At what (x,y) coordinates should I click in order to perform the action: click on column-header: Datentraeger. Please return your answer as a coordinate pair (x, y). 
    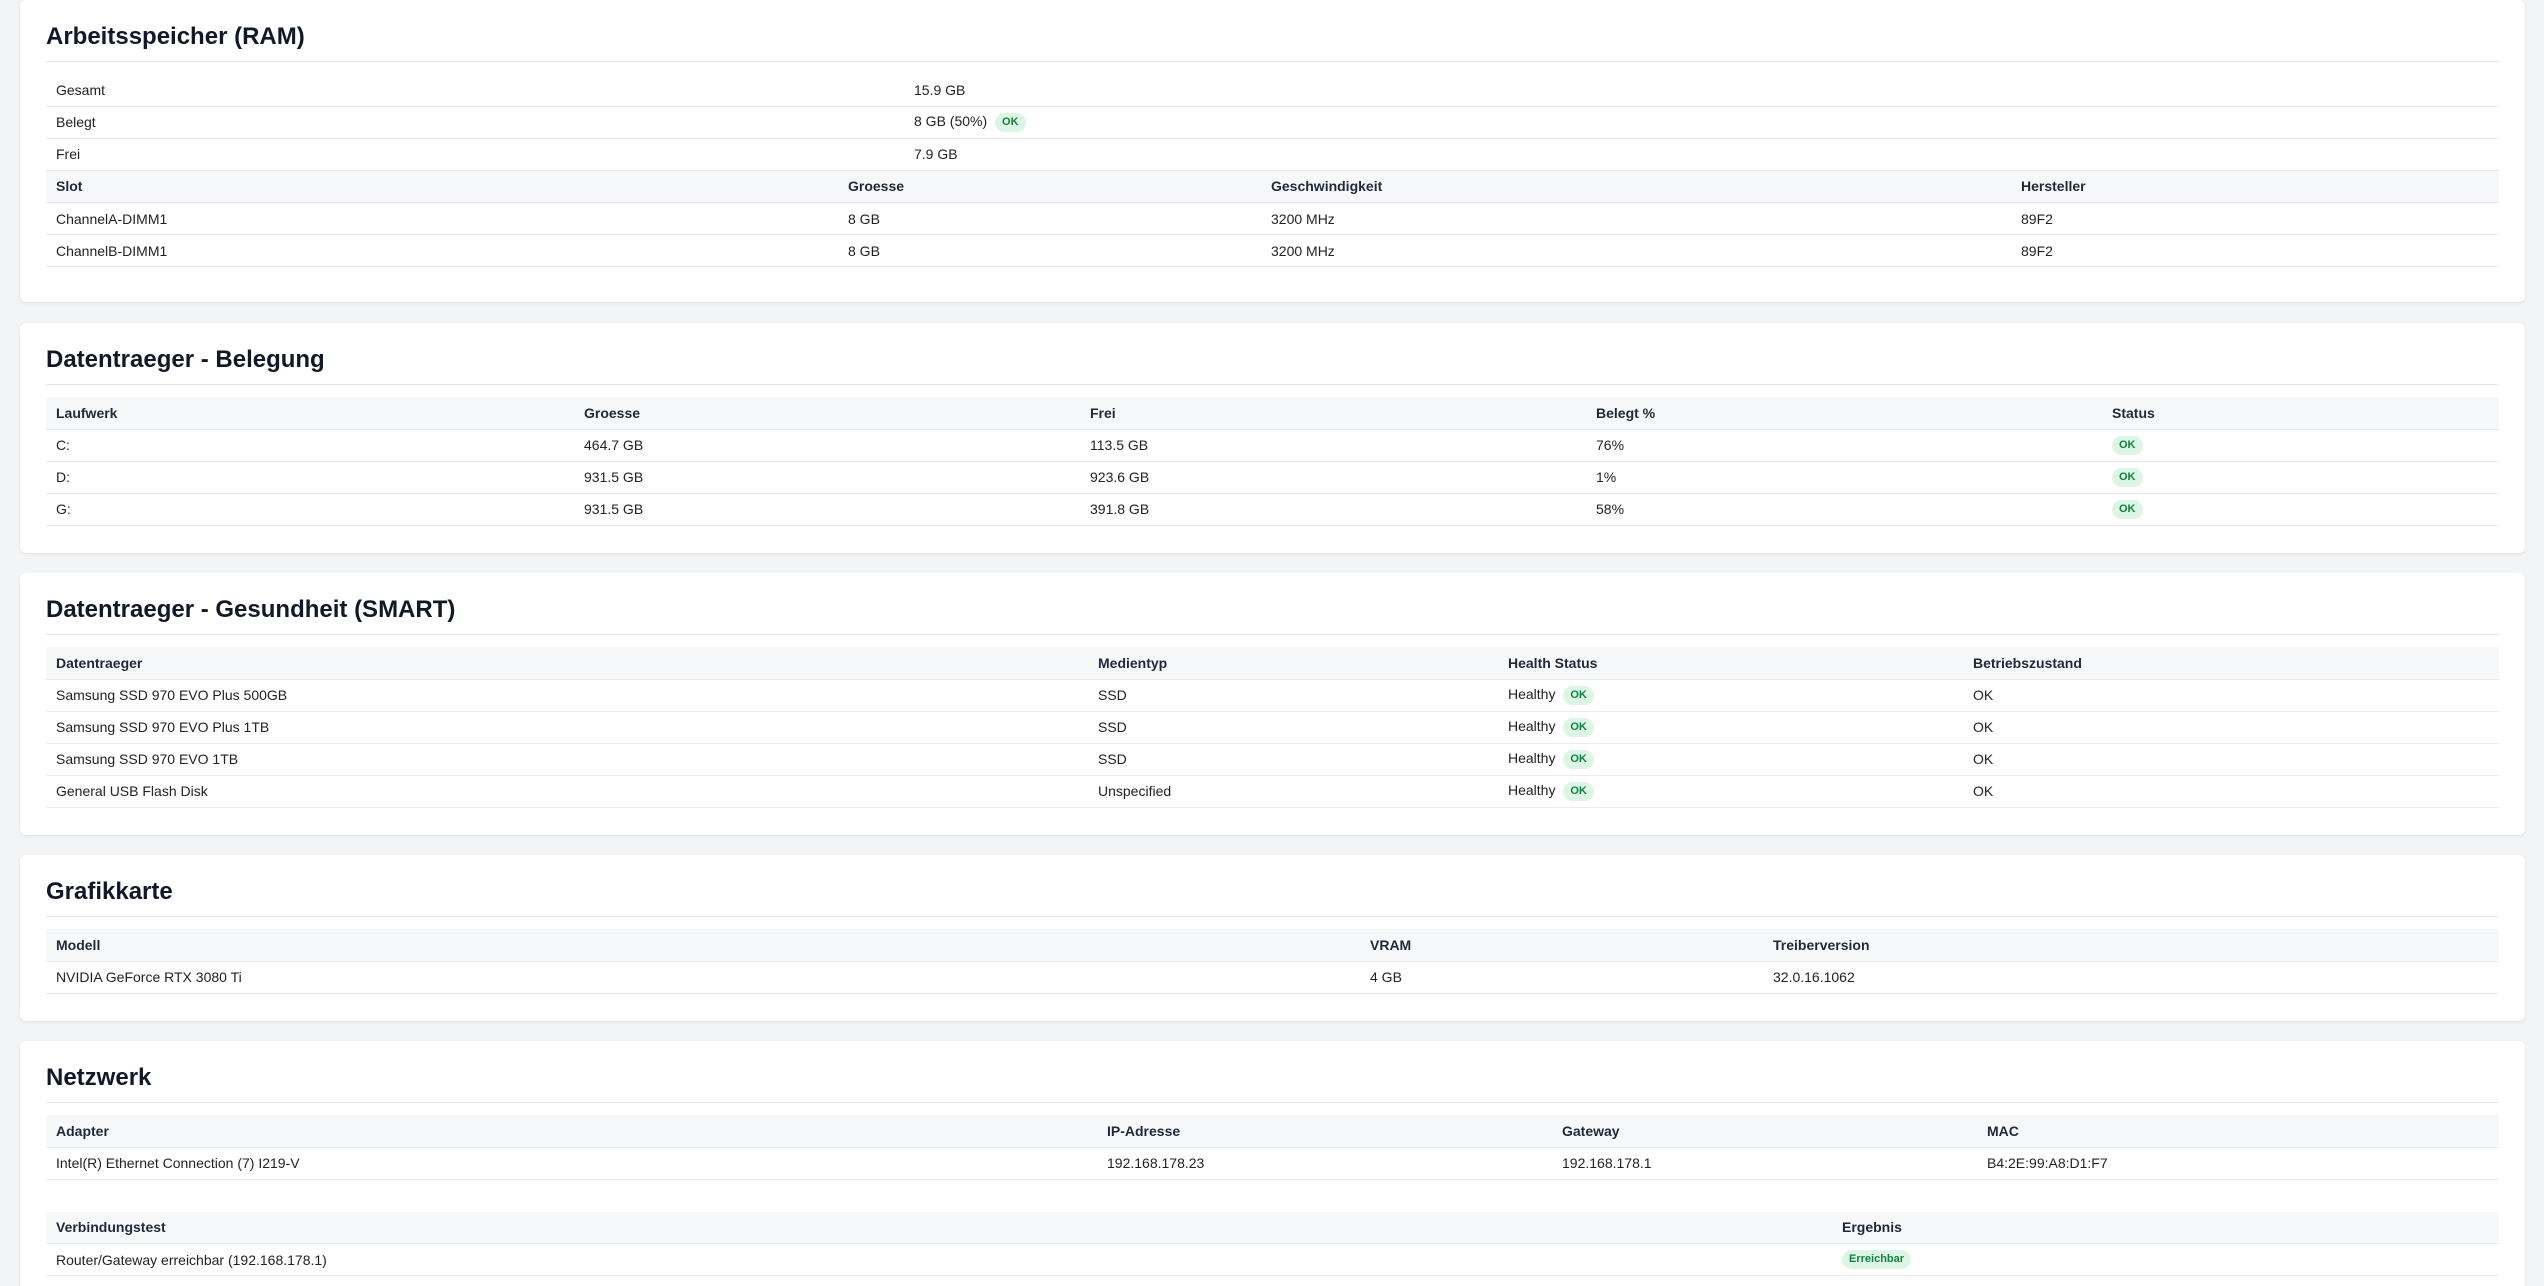
    Looking at the image, I should click on (567, 663).